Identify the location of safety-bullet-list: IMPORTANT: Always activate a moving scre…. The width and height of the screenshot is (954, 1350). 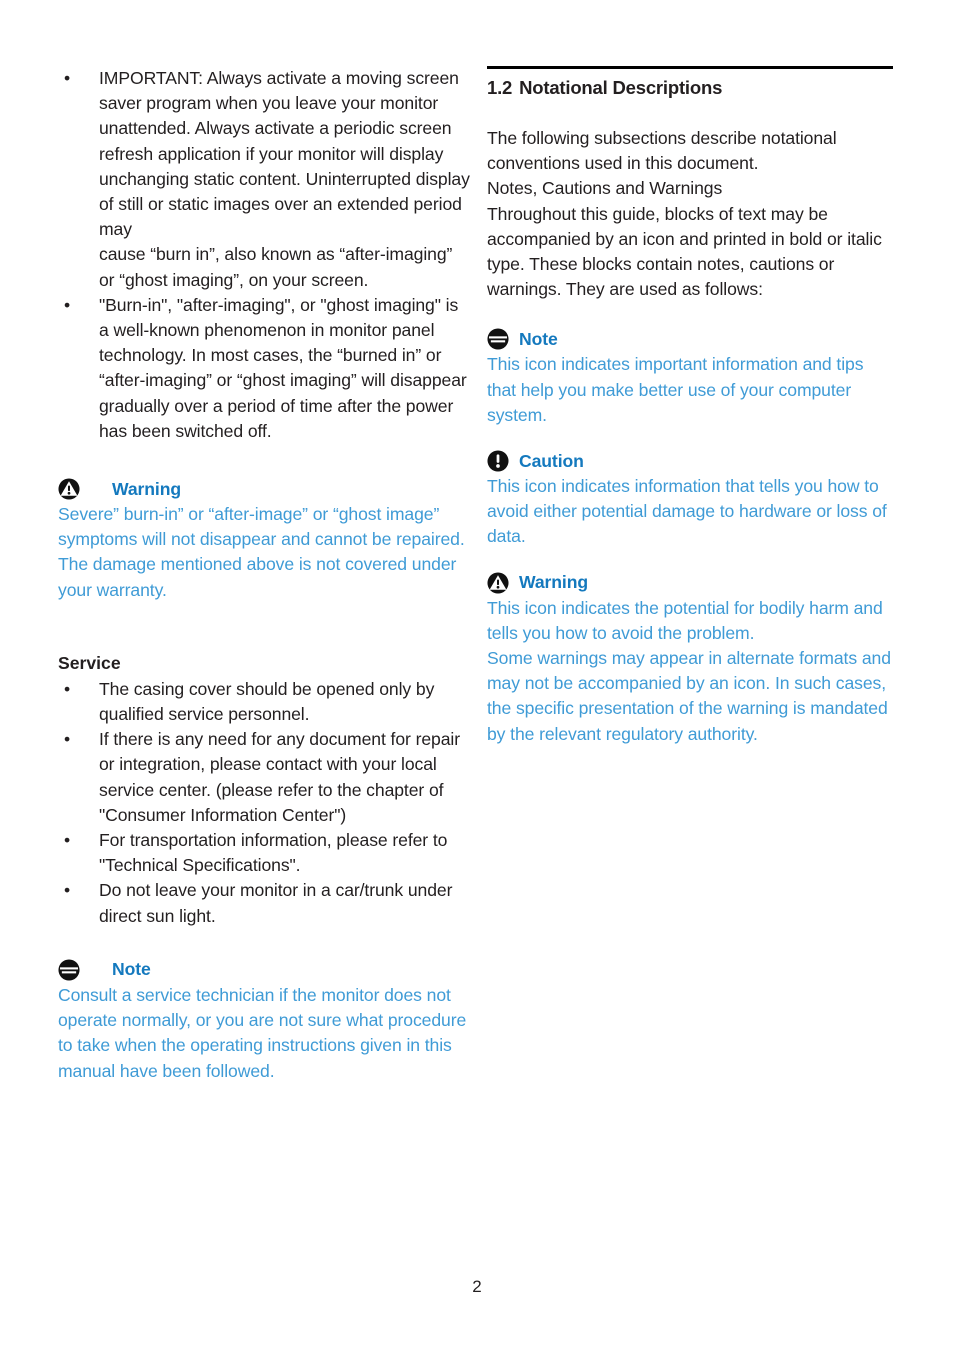
(264, 255).